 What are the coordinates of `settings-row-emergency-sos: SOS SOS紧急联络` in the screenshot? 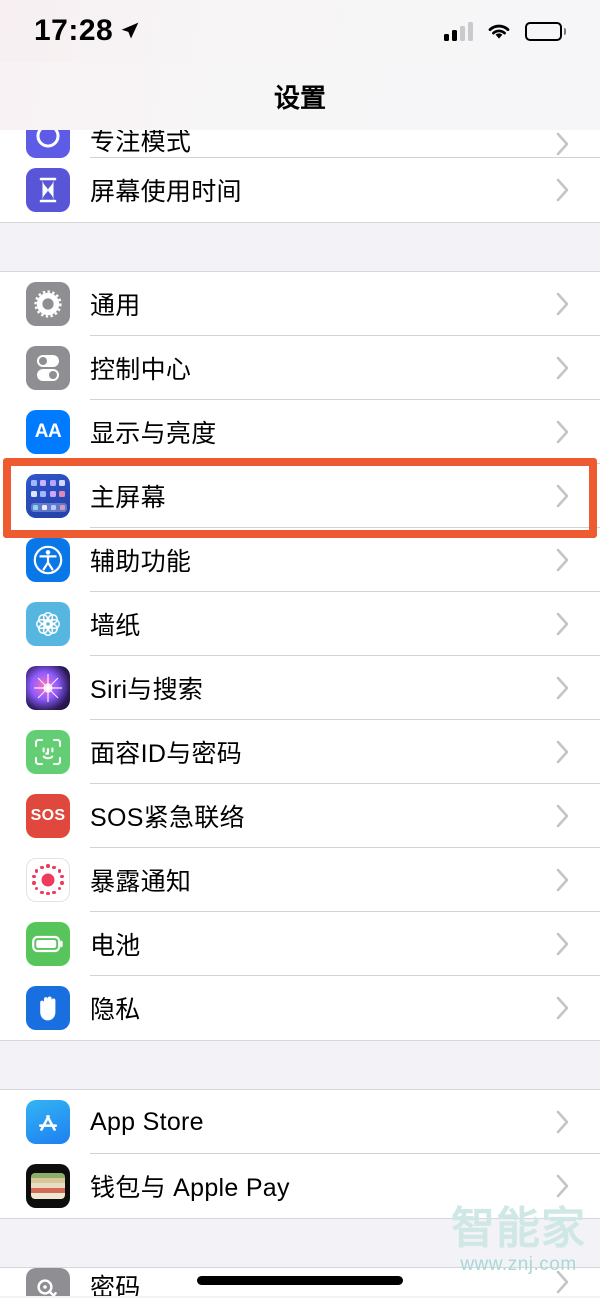 It's located at (300, 816).